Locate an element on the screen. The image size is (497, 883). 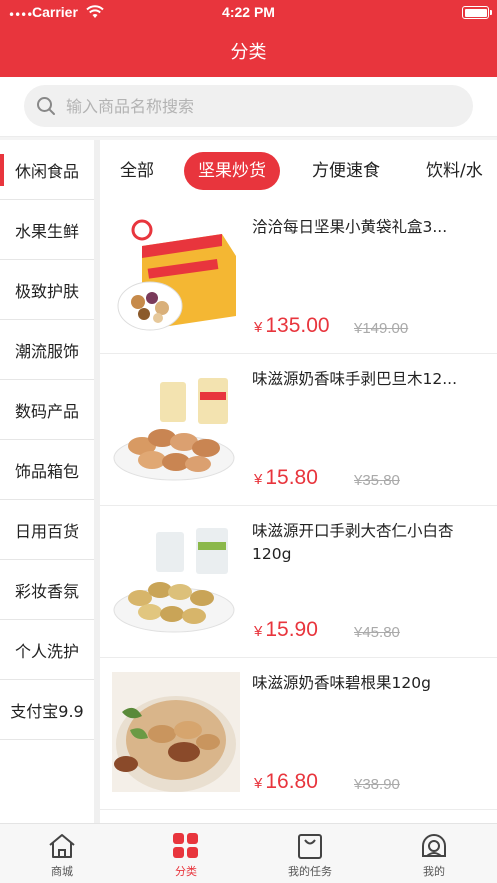
tabbar-label: 商城 is located at coordinates (62, 871).